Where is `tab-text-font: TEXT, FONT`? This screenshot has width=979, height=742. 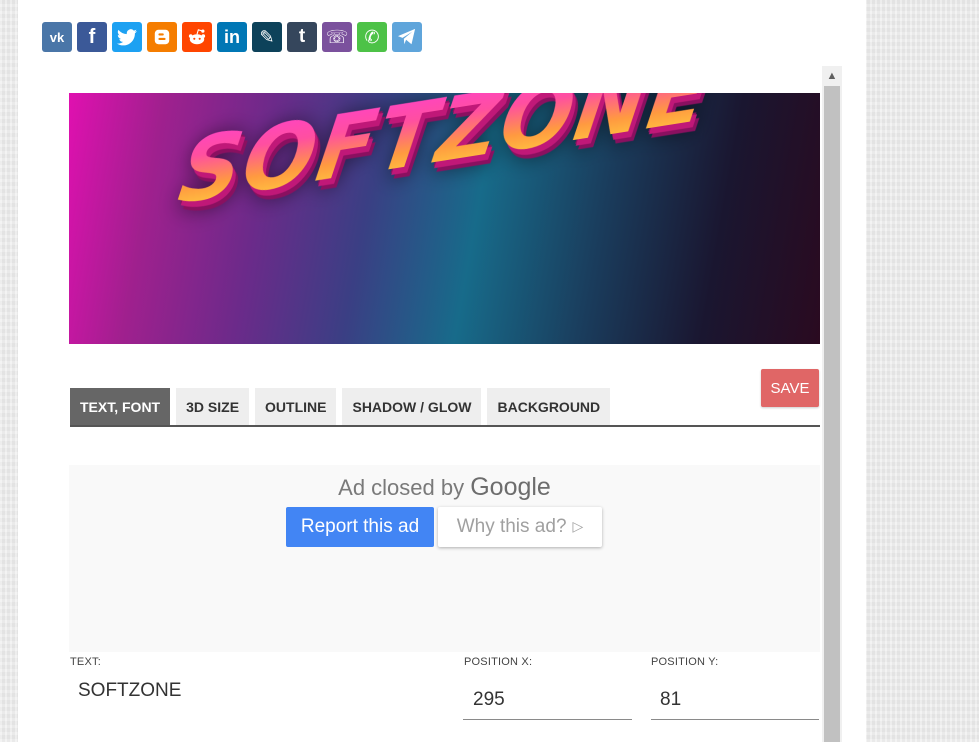 tab-text-font: TEXT, FONT is located at coordinates (120, 407).